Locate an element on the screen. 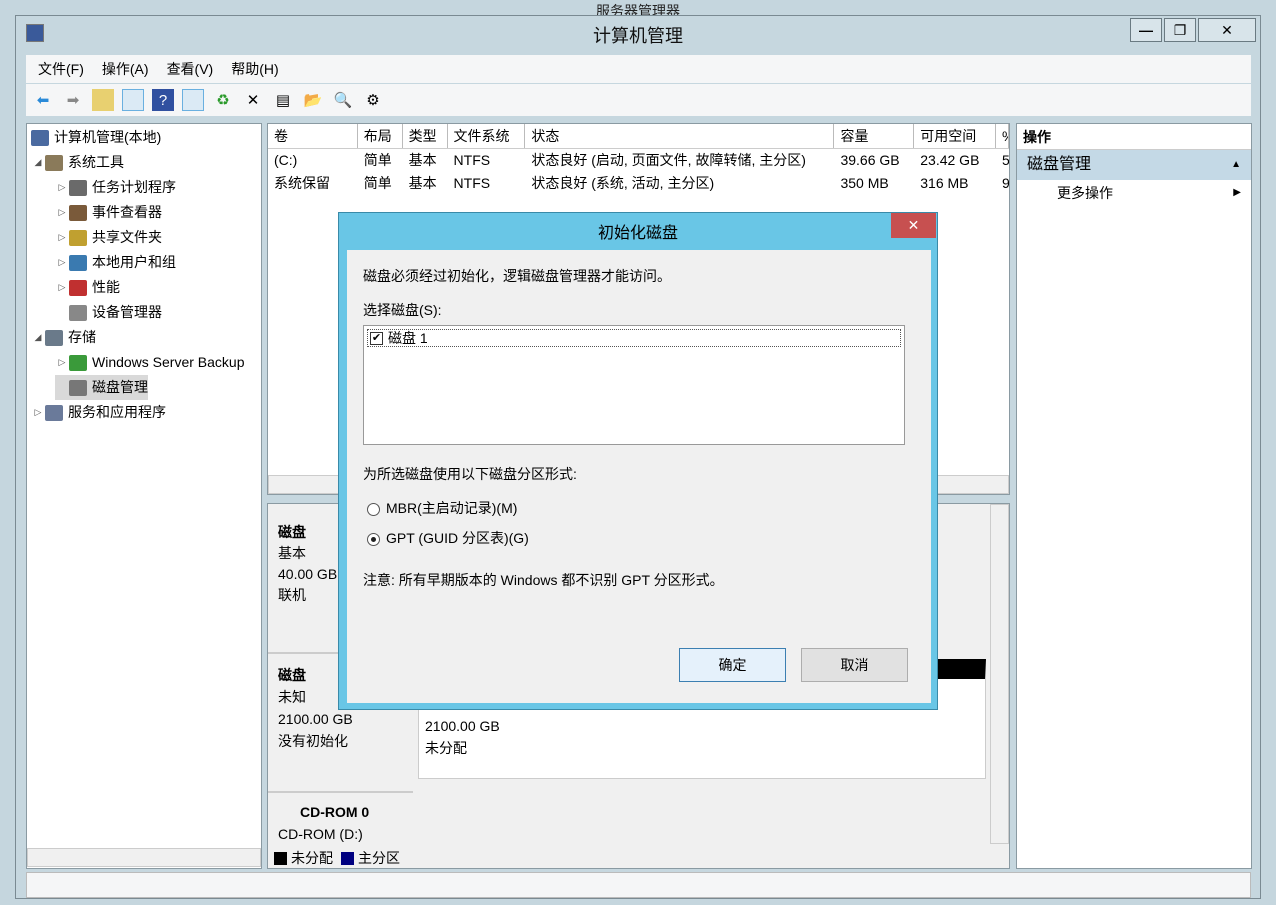 The height and width of the screenshot is (905, 1276). minimize-button: — is located at coordinates (1146, 30).